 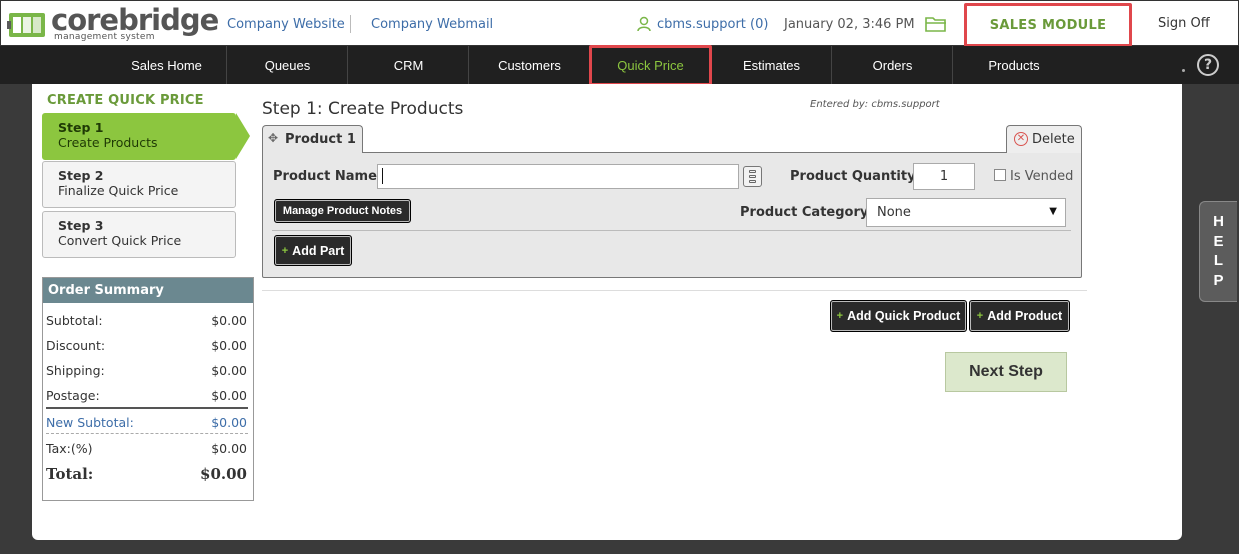 What do you see at coordinates (644, 24) in the screenshot?
I see `user-icon` at bounding box center [644, 24].